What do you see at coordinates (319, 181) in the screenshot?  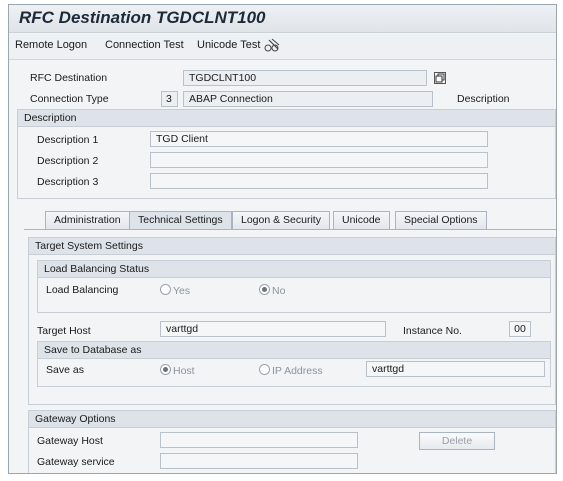 I see `description-3-field` at bounding box center [319, 181].